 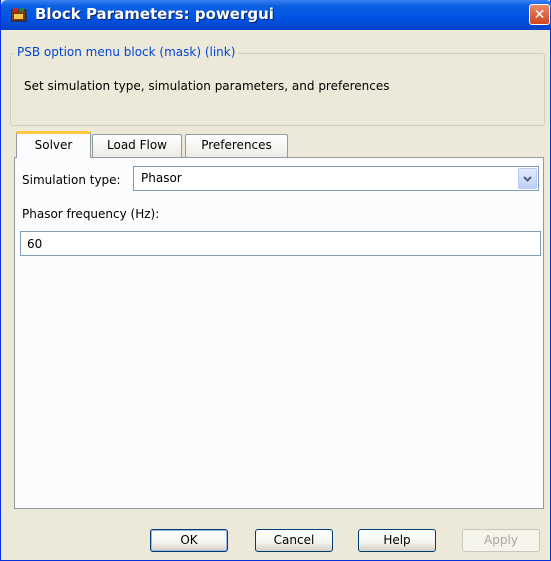 I want to click on apply-button: Apply, so click(x=501, y=540).